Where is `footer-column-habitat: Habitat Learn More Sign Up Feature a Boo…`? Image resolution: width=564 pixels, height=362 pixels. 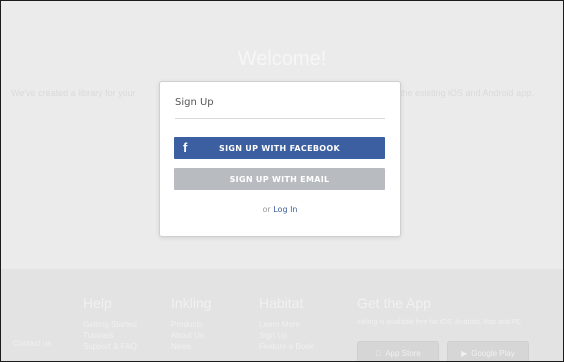 footer-column-habitat: Habitat Learn More Sign Up Feature a Boo… is located at coordinates (286, 323).